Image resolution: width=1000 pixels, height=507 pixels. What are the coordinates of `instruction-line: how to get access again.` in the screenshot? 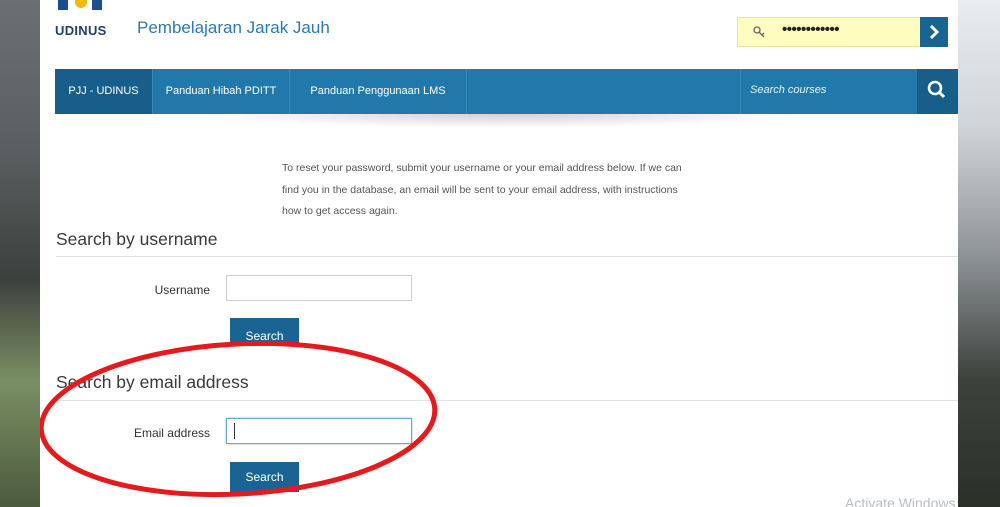 It's located at (340, 211).